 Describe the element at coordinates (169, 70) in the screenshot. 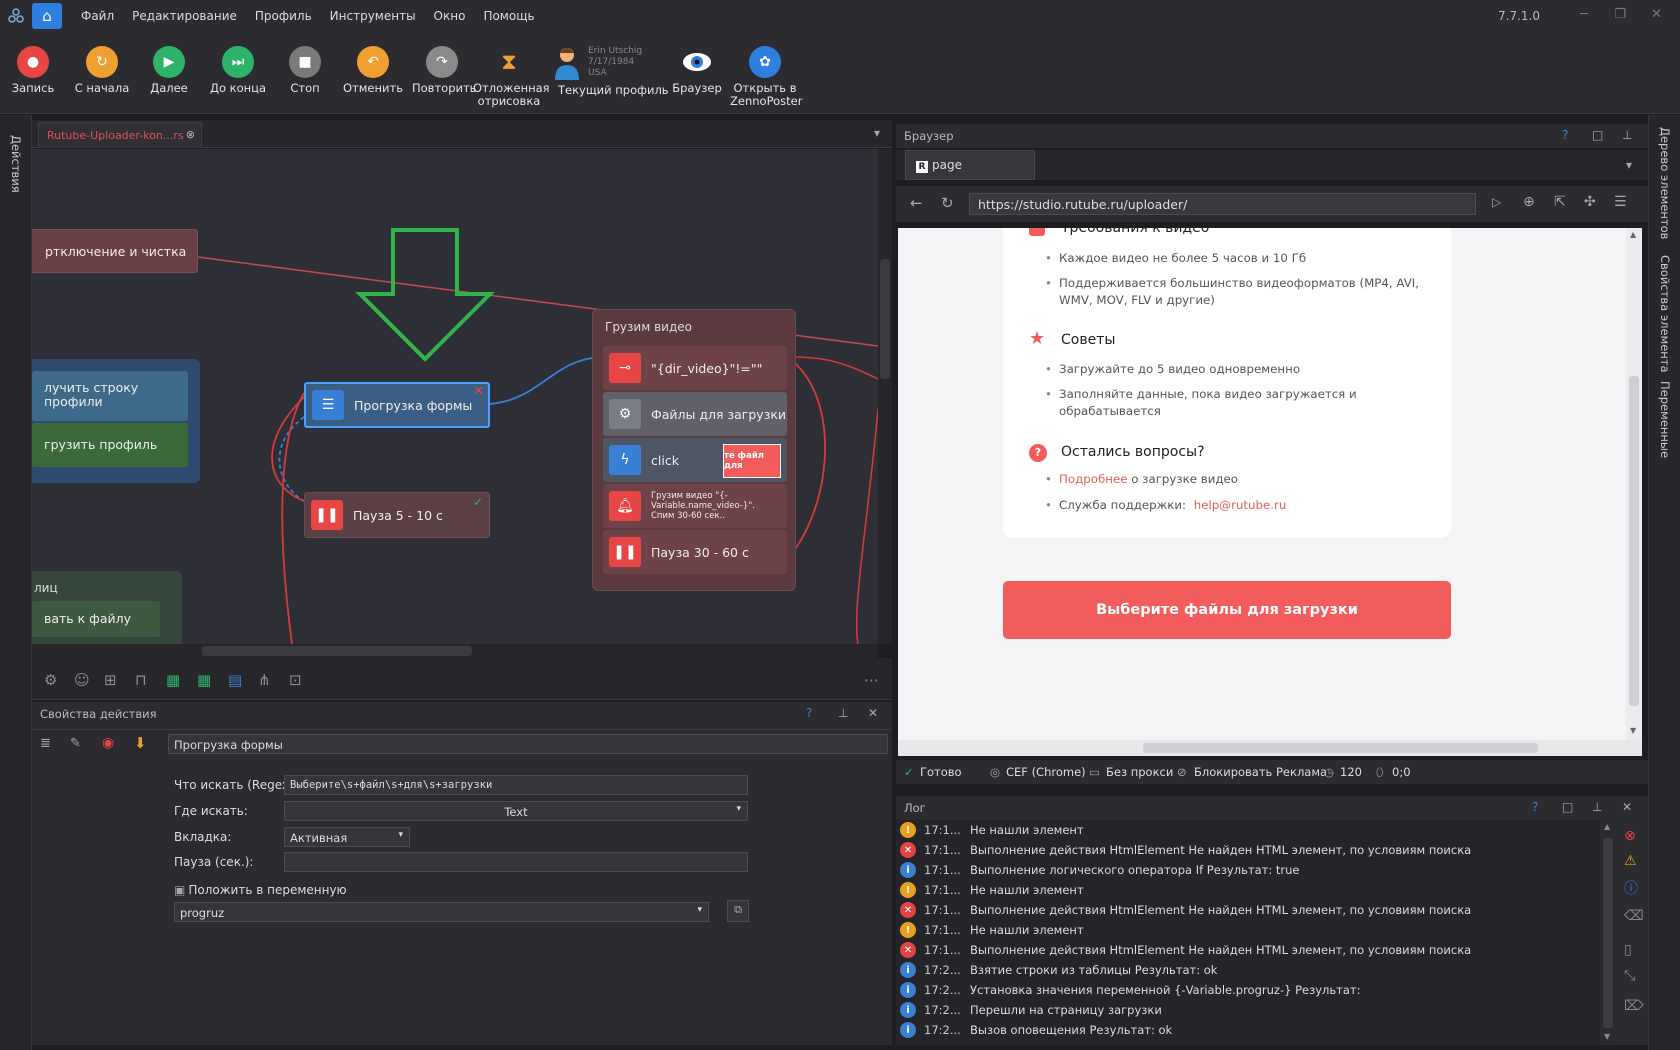

I see `next-button: ▶ Далее` at that location.